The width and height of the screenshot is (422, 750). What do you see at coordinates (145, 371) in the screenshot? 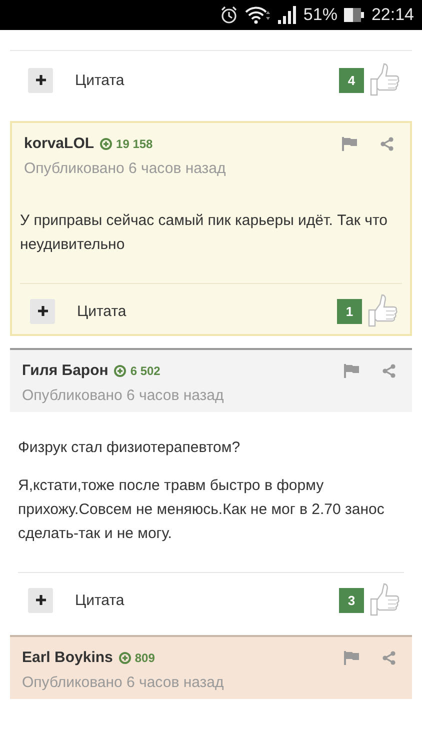
I see `reputation-count: 6 502` at bounding box center [145, 371].